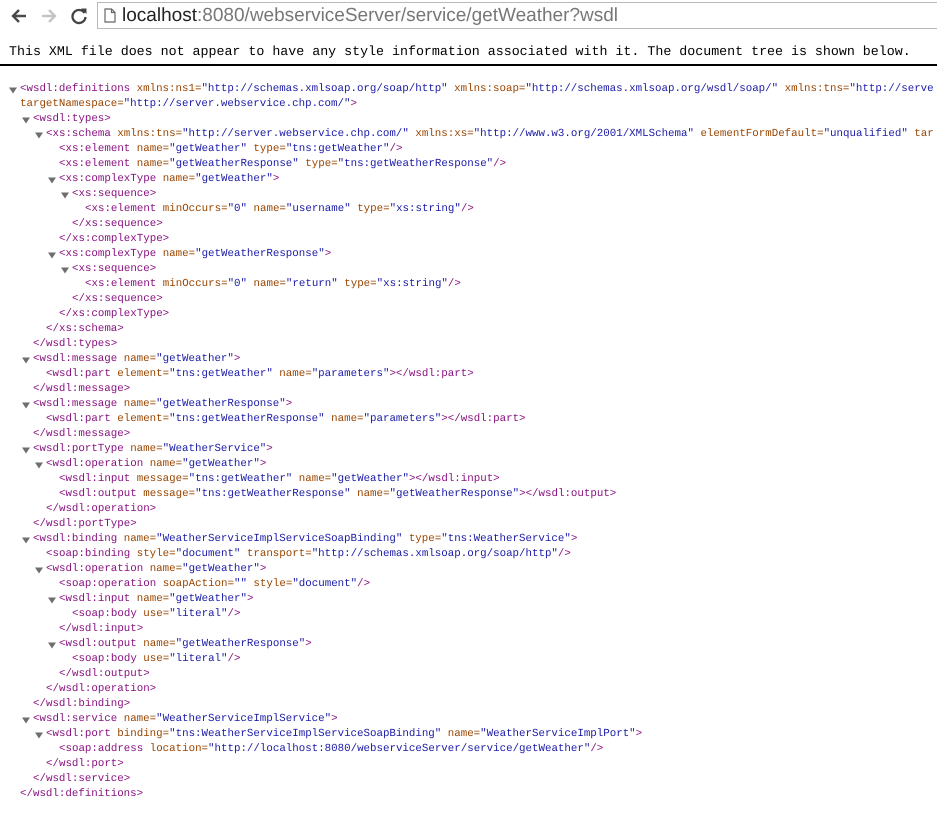 The height and width of the screenshot is (814, 937). Describe the element at coordinates (286, 419) in the screenshot. I see `xml-tag-line: <wsdl:part element="tns:getWeatherResponse" name="parameters"></wsdl:part>` at that location.